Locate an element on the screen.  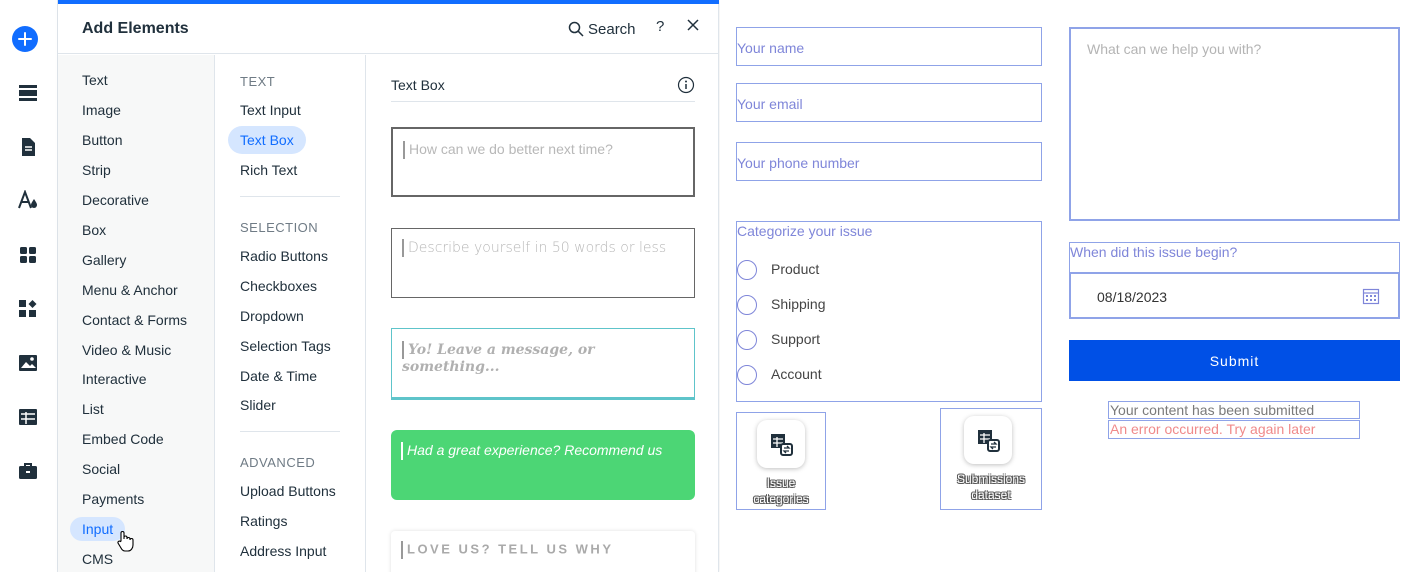
error-message: An error occurred. Try again later is located at coordinates (1234, 429).